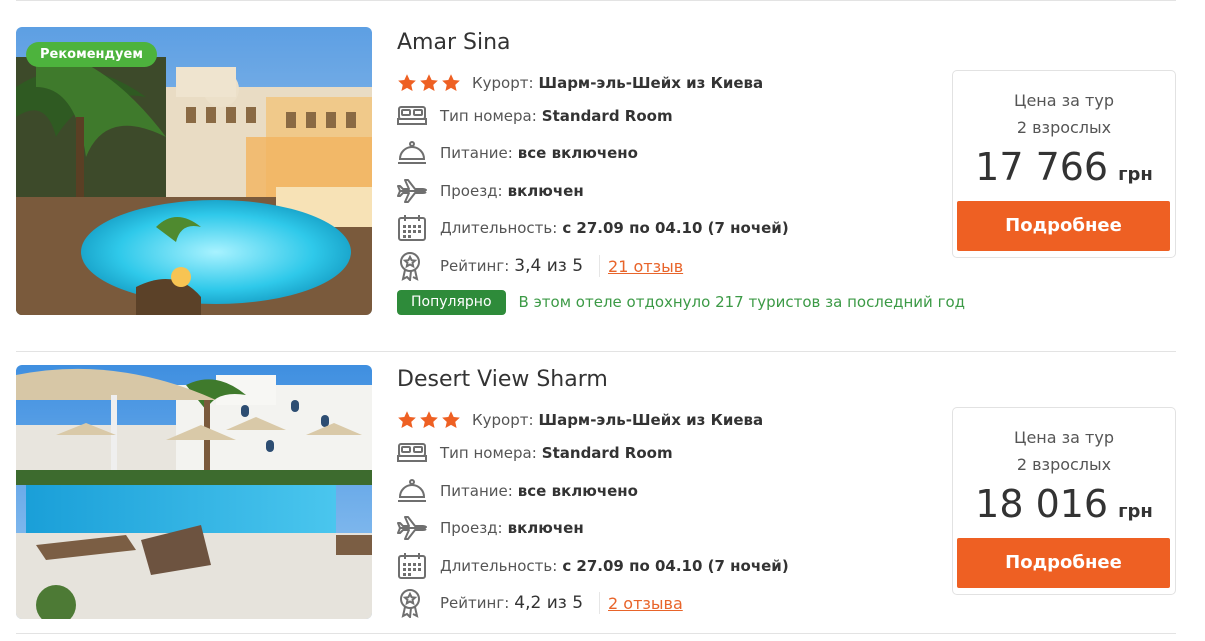  What do you see at coordinates (596, 0) in the screenshot?
I see `top-divider` at bounding box center [596, 0].